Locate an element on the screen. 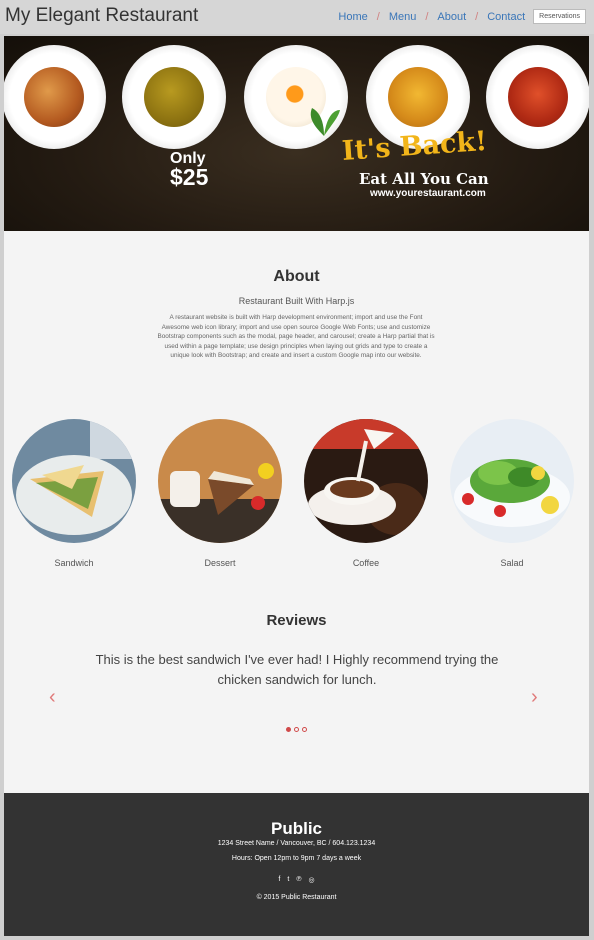 The image size is (594, 940). facebook-icon: f is located at coordinates (279, 880).